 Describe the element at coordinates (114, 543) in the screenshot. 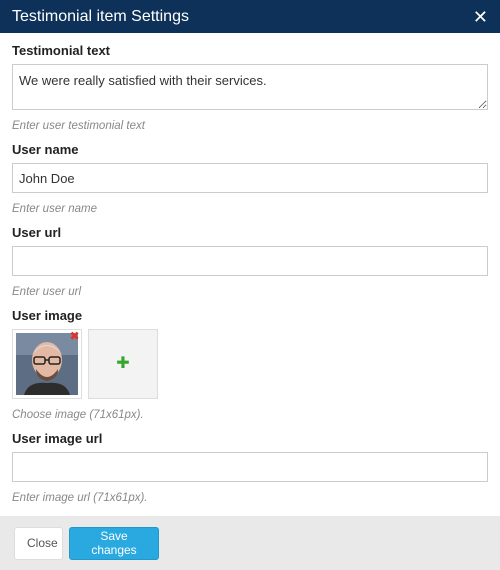

I see `save-changes-button: Save changes` at that location.